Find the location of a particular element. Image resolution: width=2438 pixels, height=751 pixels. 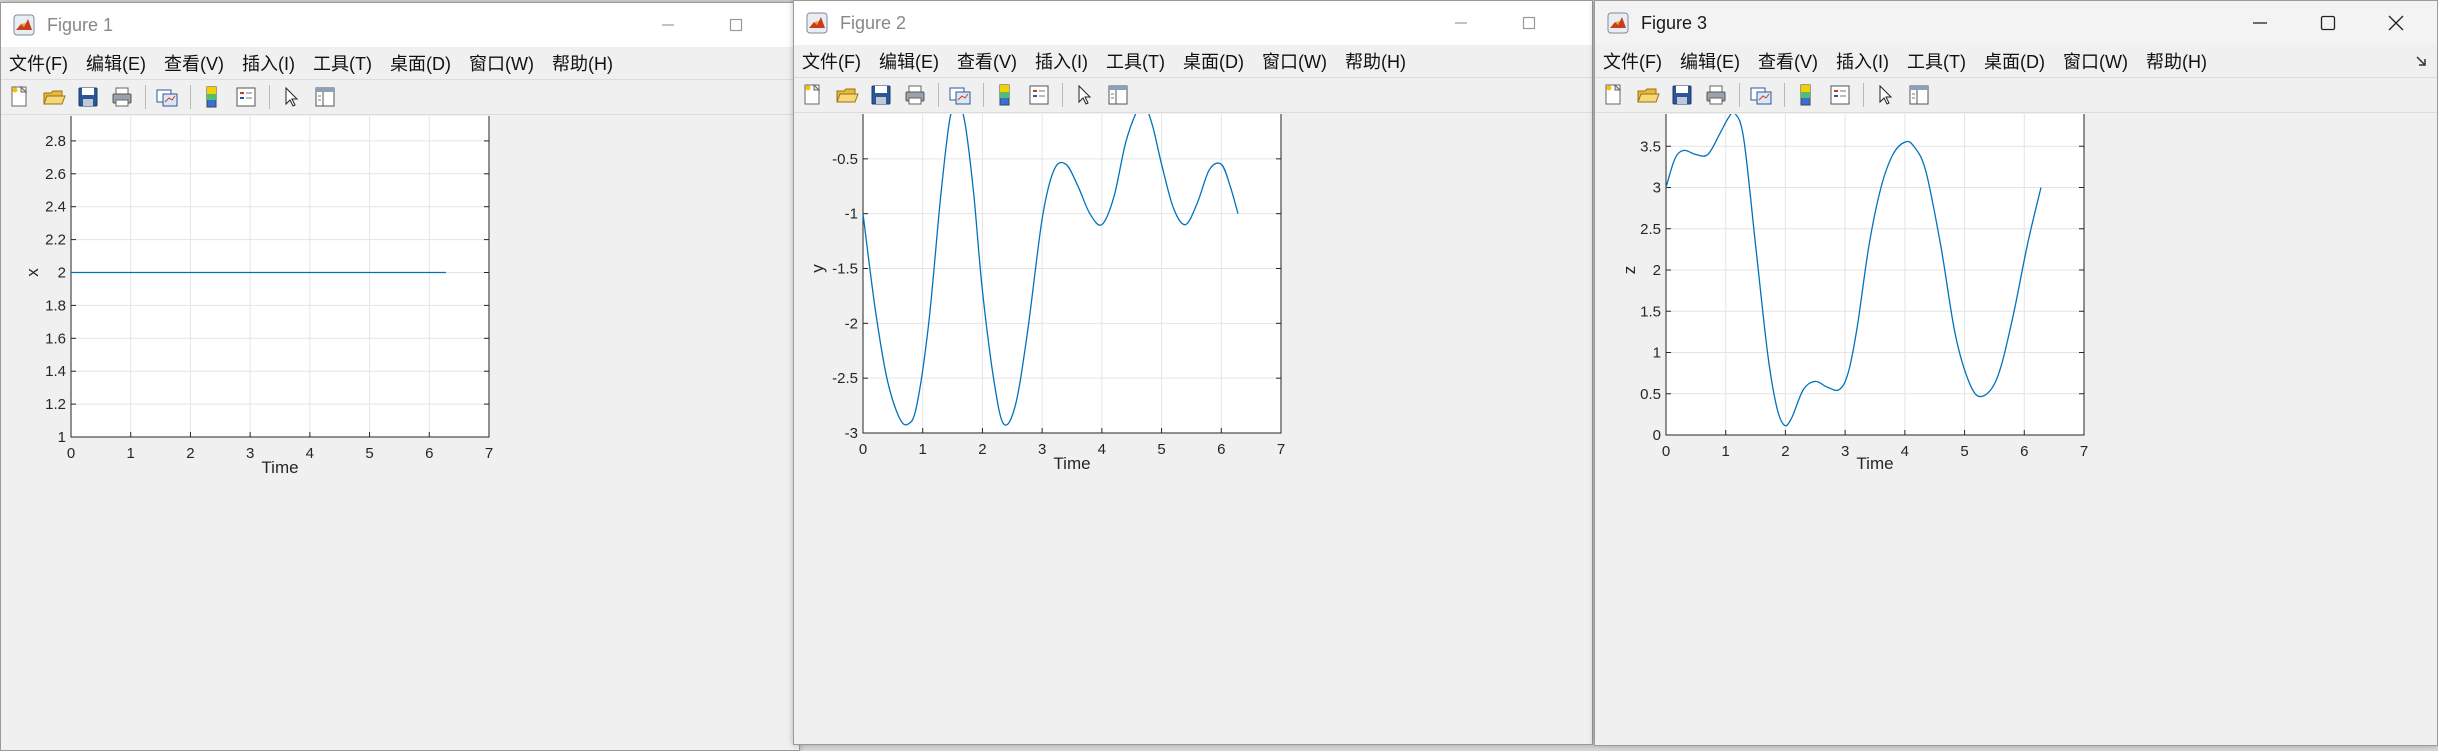

x-tick-label: 5 is located at coordinates (369, 453).